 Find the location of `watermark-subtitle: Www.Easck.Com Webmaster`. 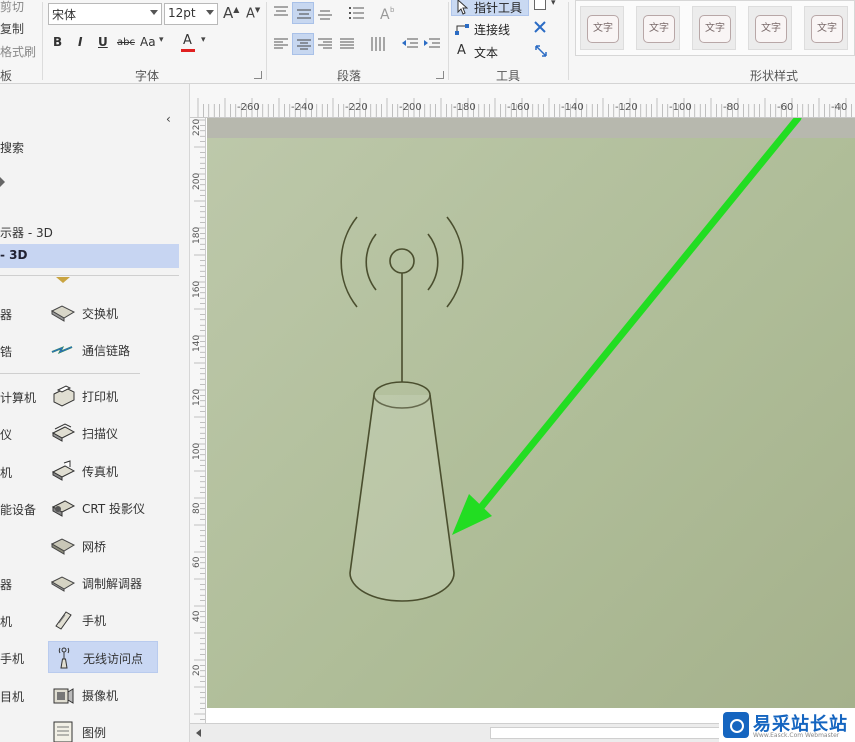

watermark-subtitle: Www.Easck.Com Webmaster is located at coordinates (796, 735).